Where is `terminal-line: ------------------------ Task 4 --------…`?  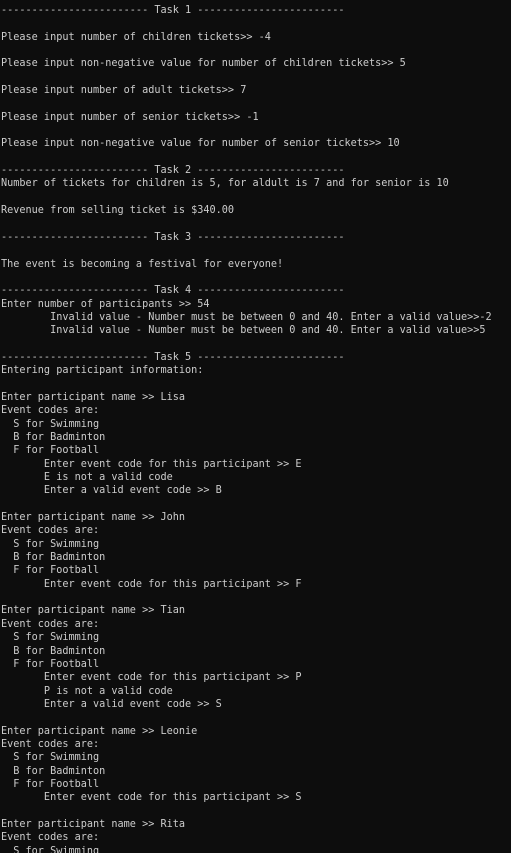
terminal-line: ------------------------ Task 4 --------… is located at coordinates (173, 291).